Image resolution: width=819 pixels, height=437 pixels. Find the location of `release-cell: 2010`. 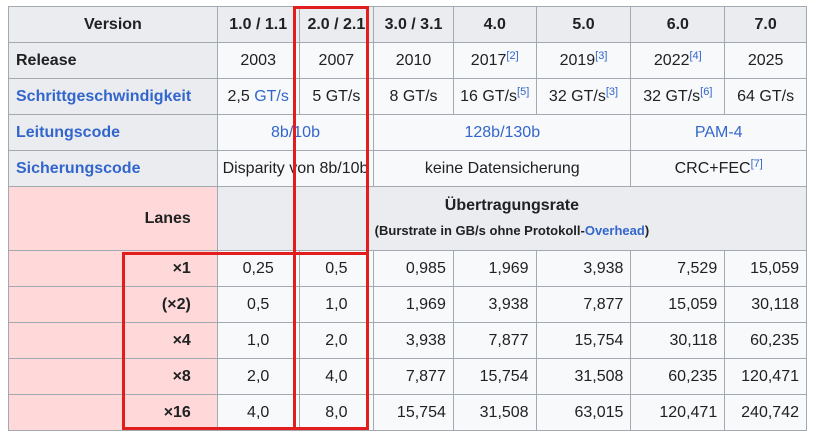

release-cell: 2010 is located at coordinates (413, 60).